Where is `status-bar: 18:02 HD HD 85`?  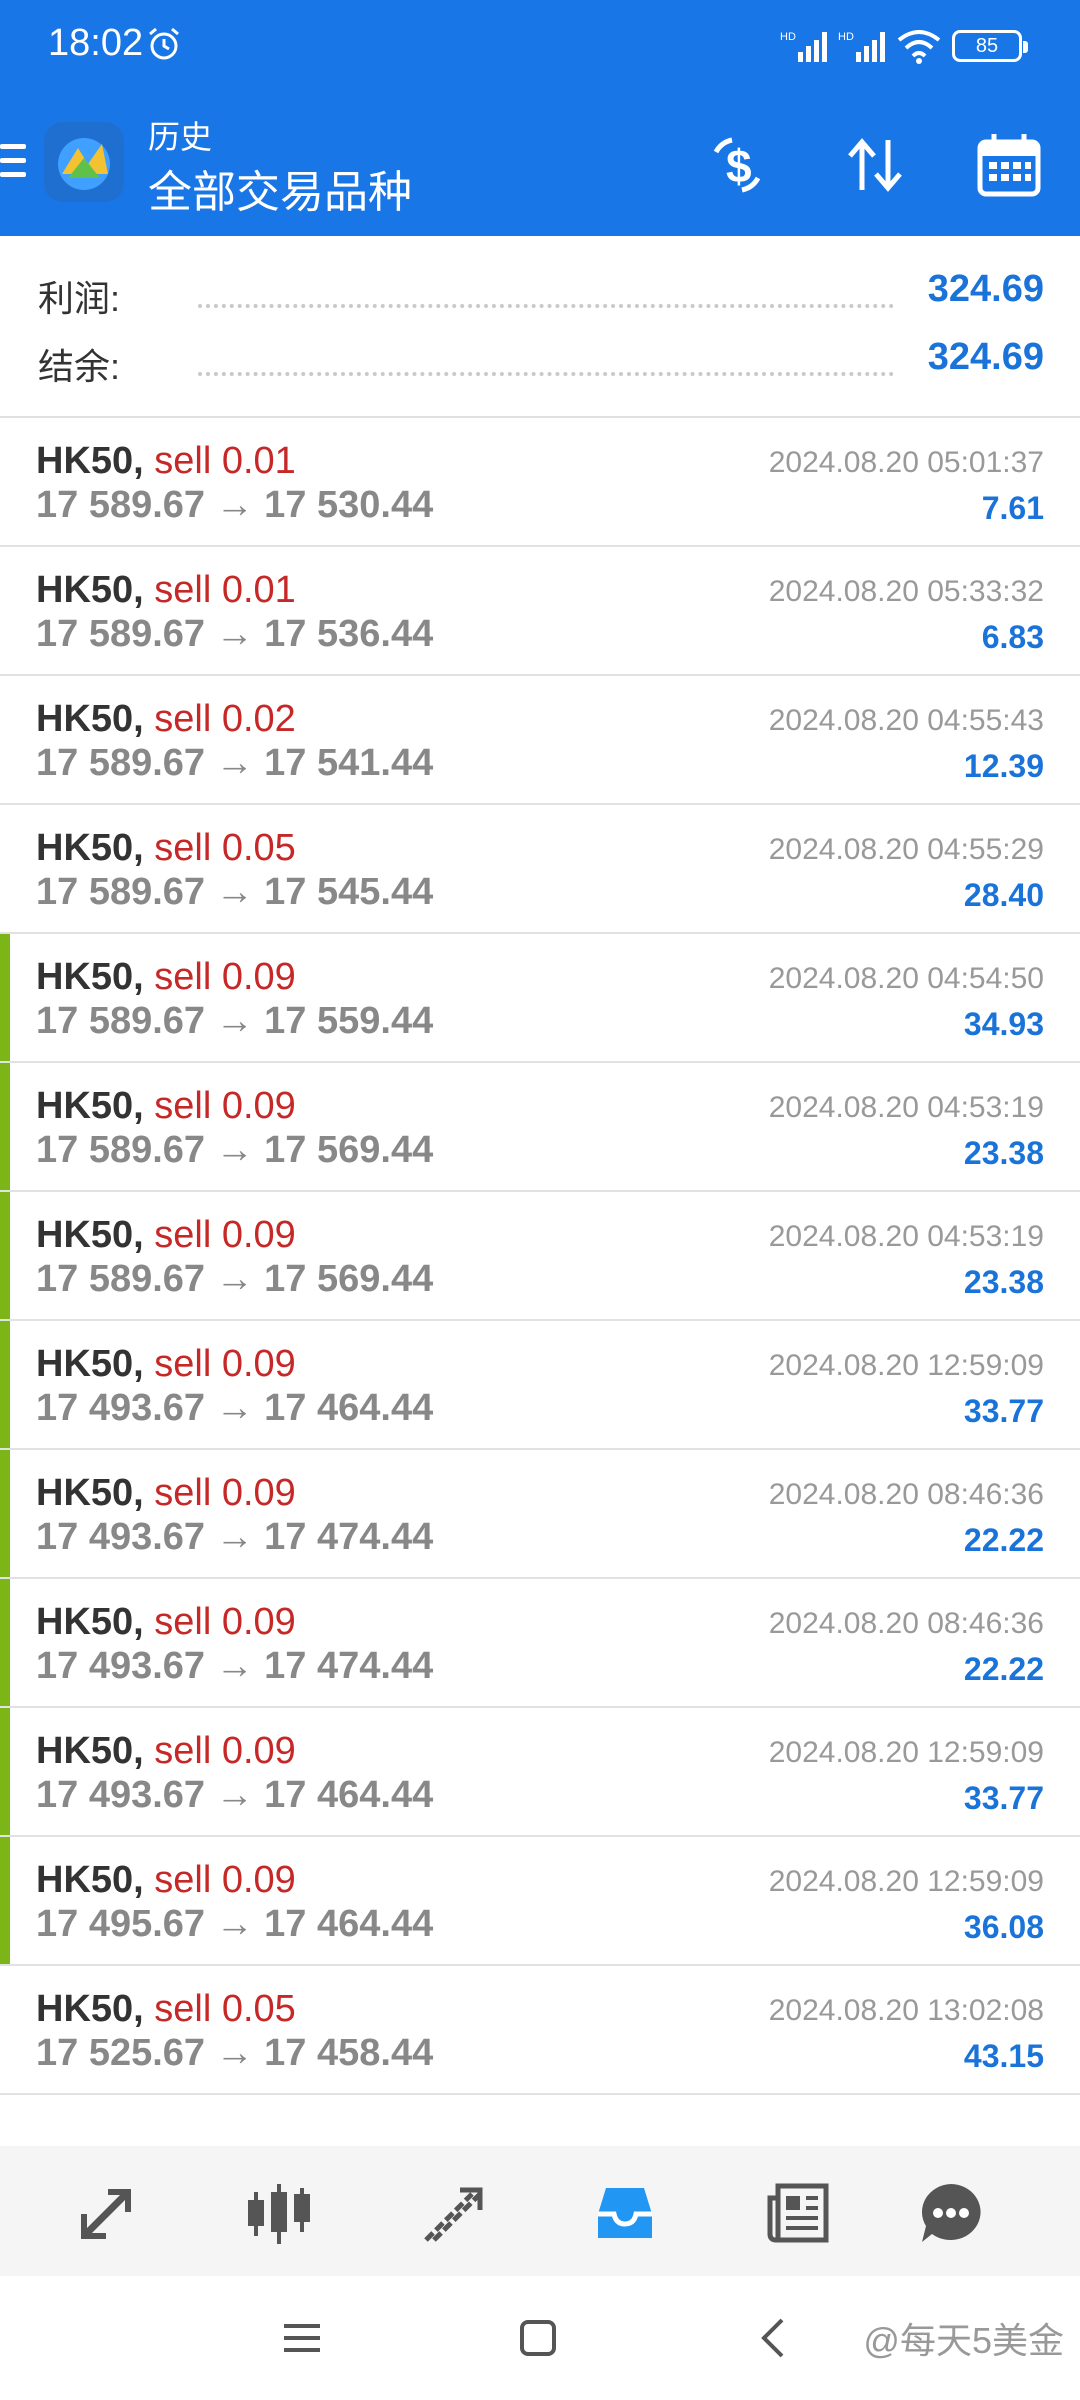
status-bar: 18:02 HD HD 85 is located at coordinates (540, 46).